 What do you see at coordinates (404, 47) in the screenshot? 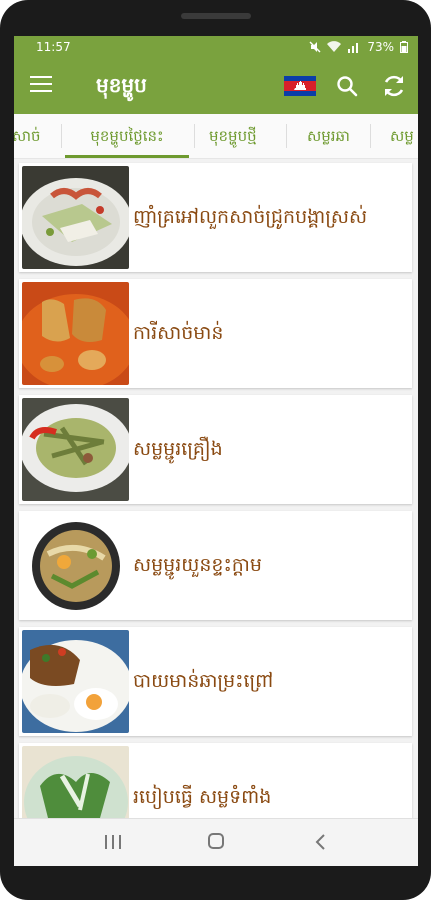
I see `battery-icon` at bounding box center [404, 47].